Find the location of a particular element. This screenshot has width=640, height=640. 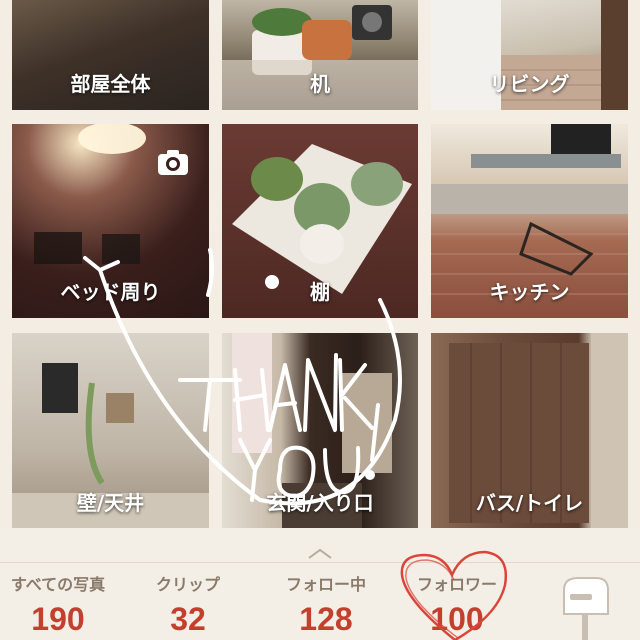

category-label: バス/トイレ is located at coordinates (529, 503).